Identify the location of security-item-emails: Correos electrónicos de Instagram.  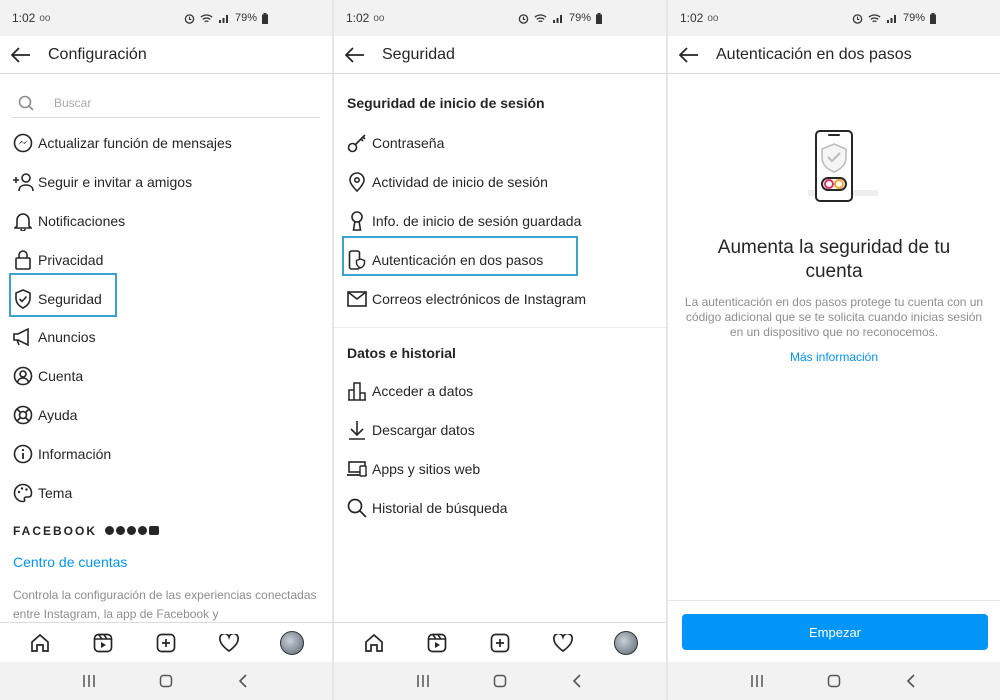
(500, 298).